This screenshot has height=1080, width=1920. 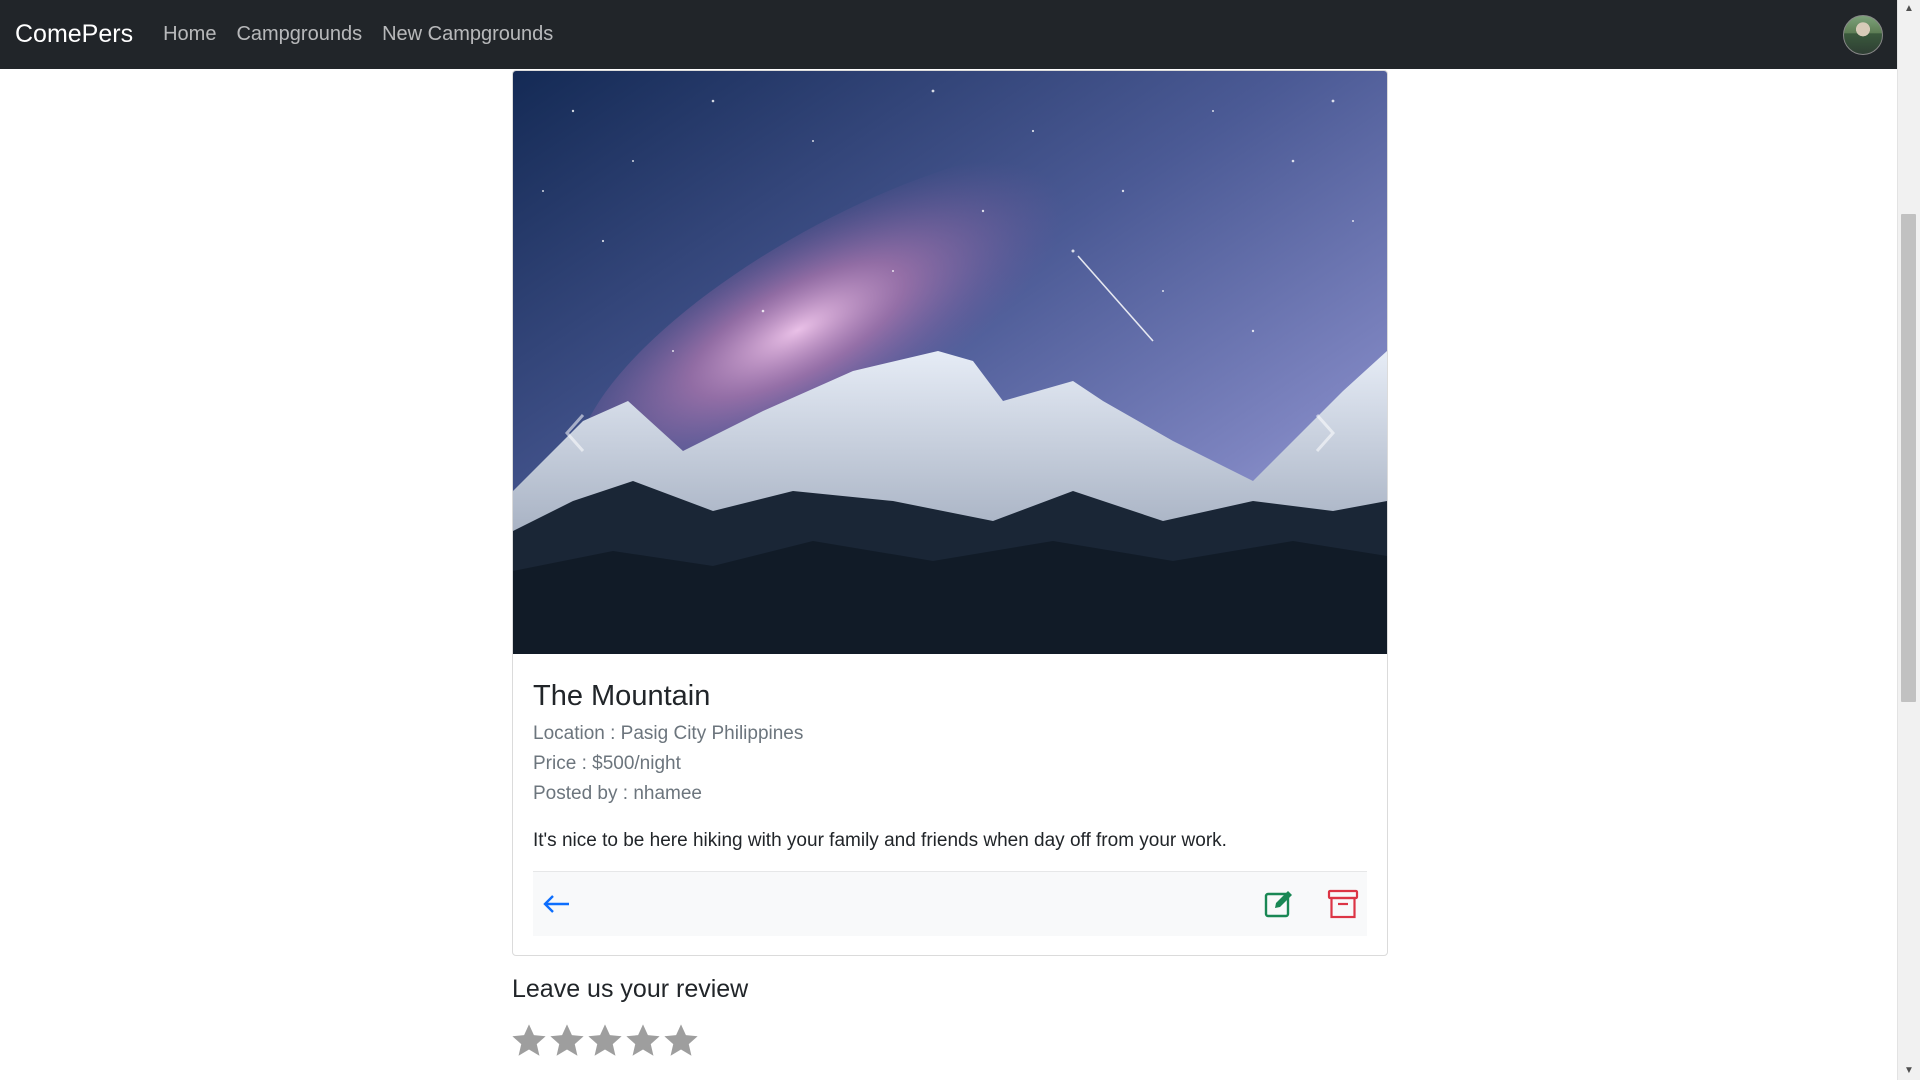 I want to click on edit-button, so click(x=1279, y=906).